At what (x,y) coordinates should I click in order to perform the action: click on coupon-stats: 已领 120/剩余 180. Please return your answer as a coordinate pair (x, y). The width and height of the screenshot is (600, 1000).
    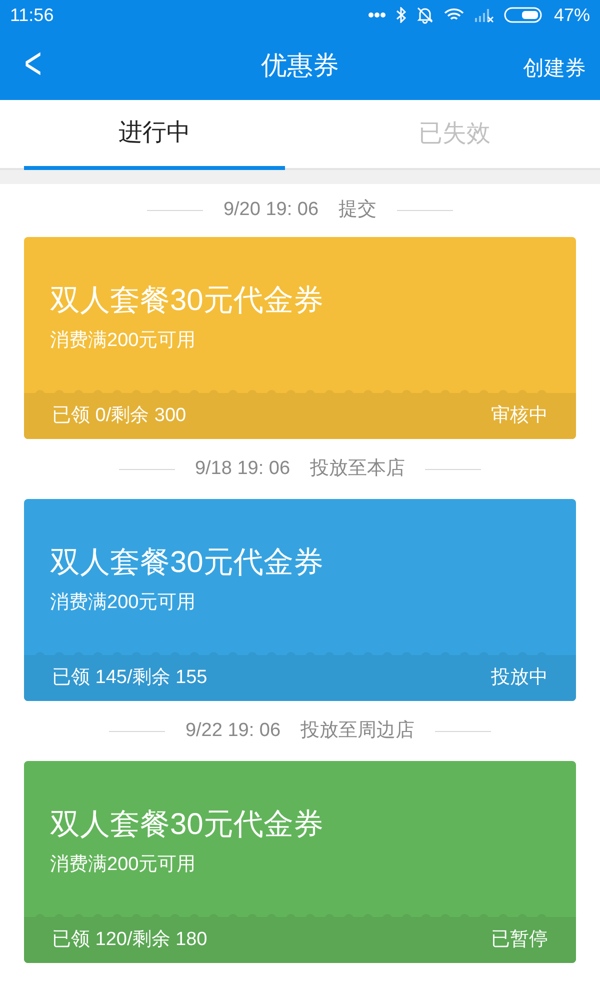
    Looking at the image, I should click on (130, 940).